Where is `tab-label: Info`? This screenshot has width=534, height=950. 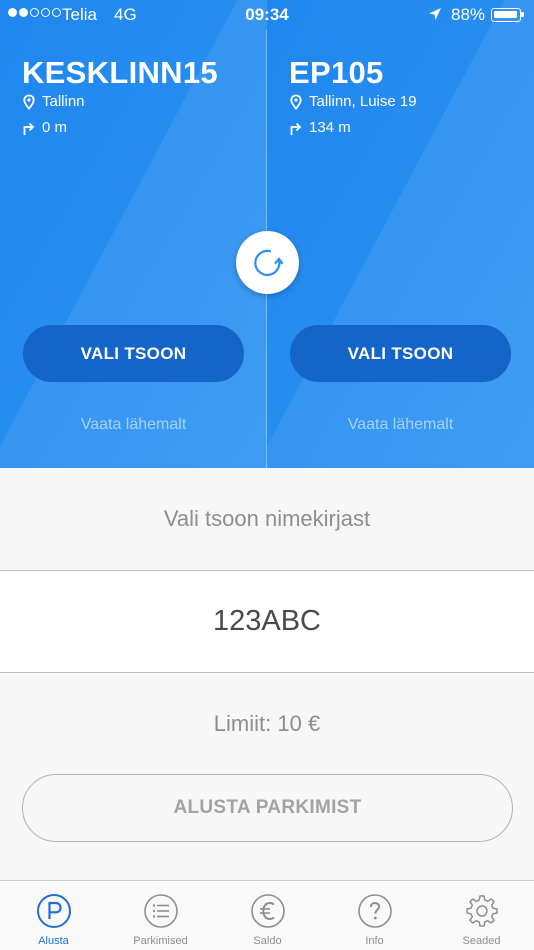 tab-label: Info is located at coordinates (374, 941).